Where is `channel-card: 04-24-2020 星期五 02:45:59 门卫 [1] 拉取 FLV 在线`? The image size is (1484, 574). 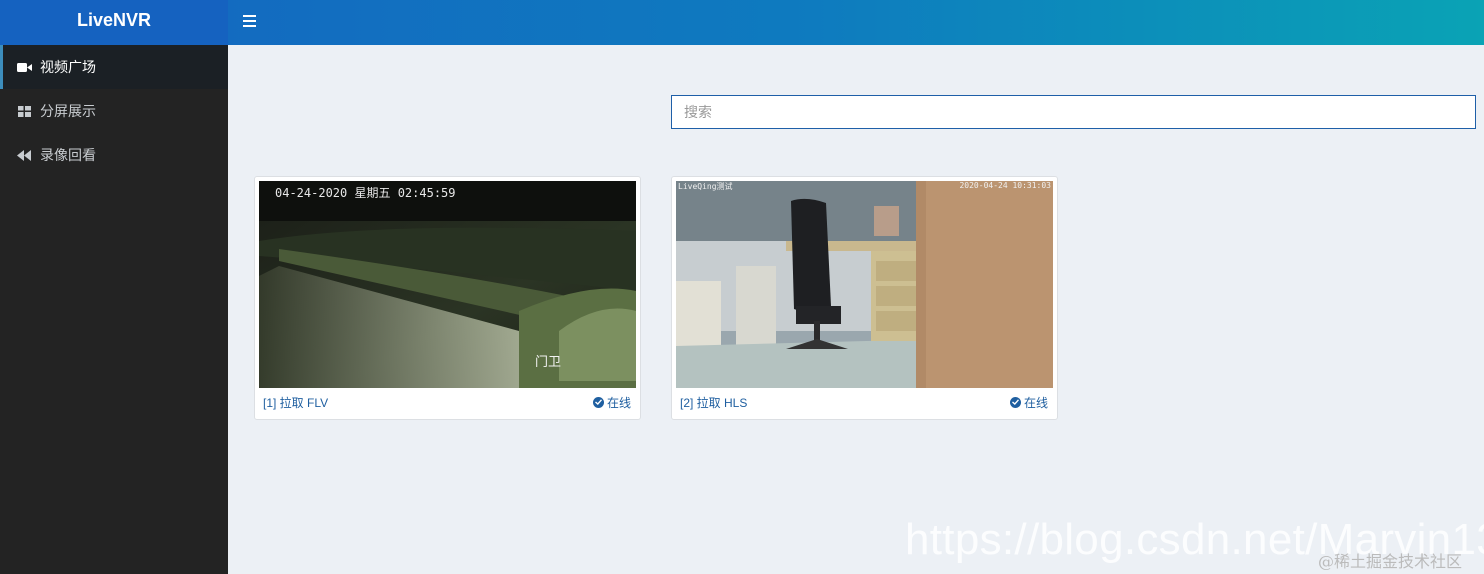
channel-card: 04-24-2020 星期五 02:45:59 门卫 [1] 拉取 FLV 在线 is located at coordinates (447, 298).